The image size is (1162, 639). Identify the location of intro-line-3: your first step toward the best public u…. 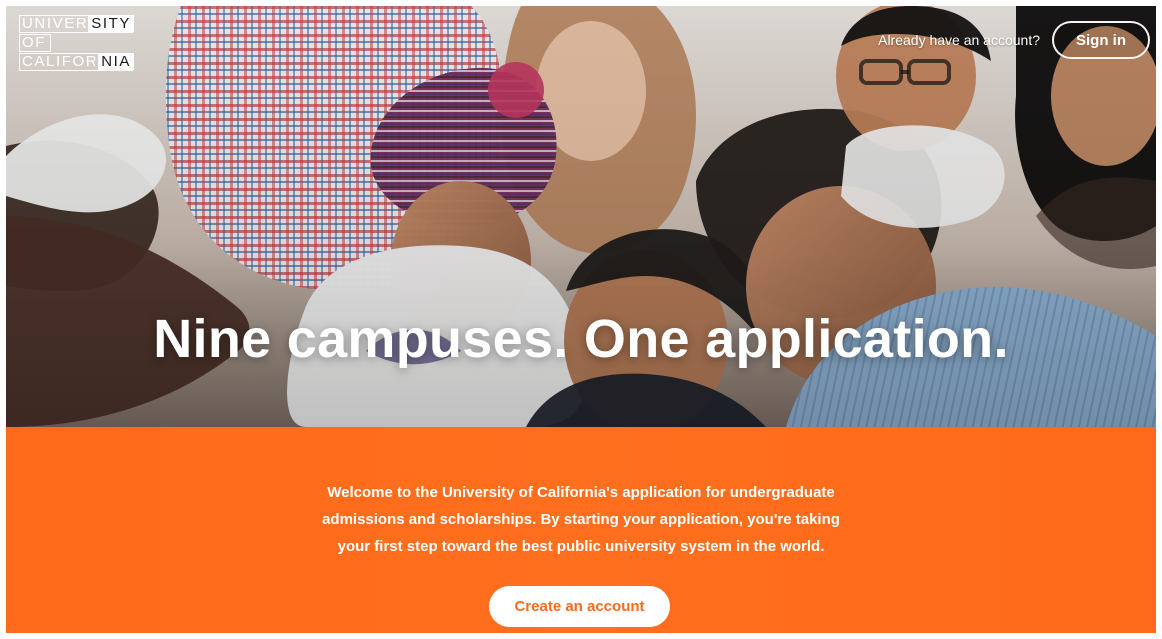
(581, 546).